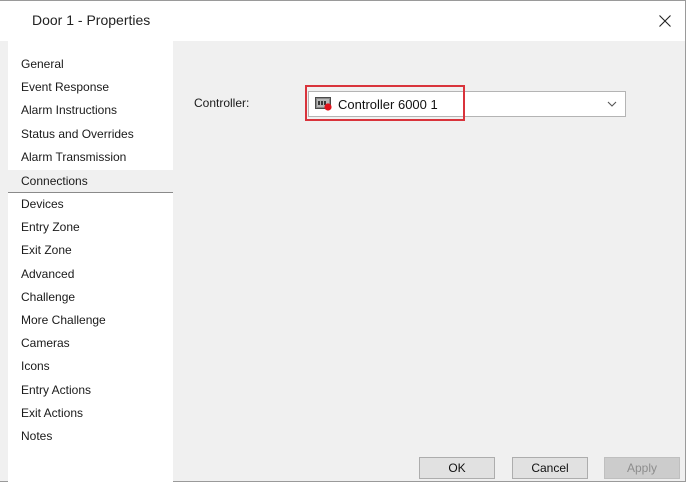 The height and width of the screenshot is (483, 687). I want to click on nav-item-notes: Notes, so click(90, 436).